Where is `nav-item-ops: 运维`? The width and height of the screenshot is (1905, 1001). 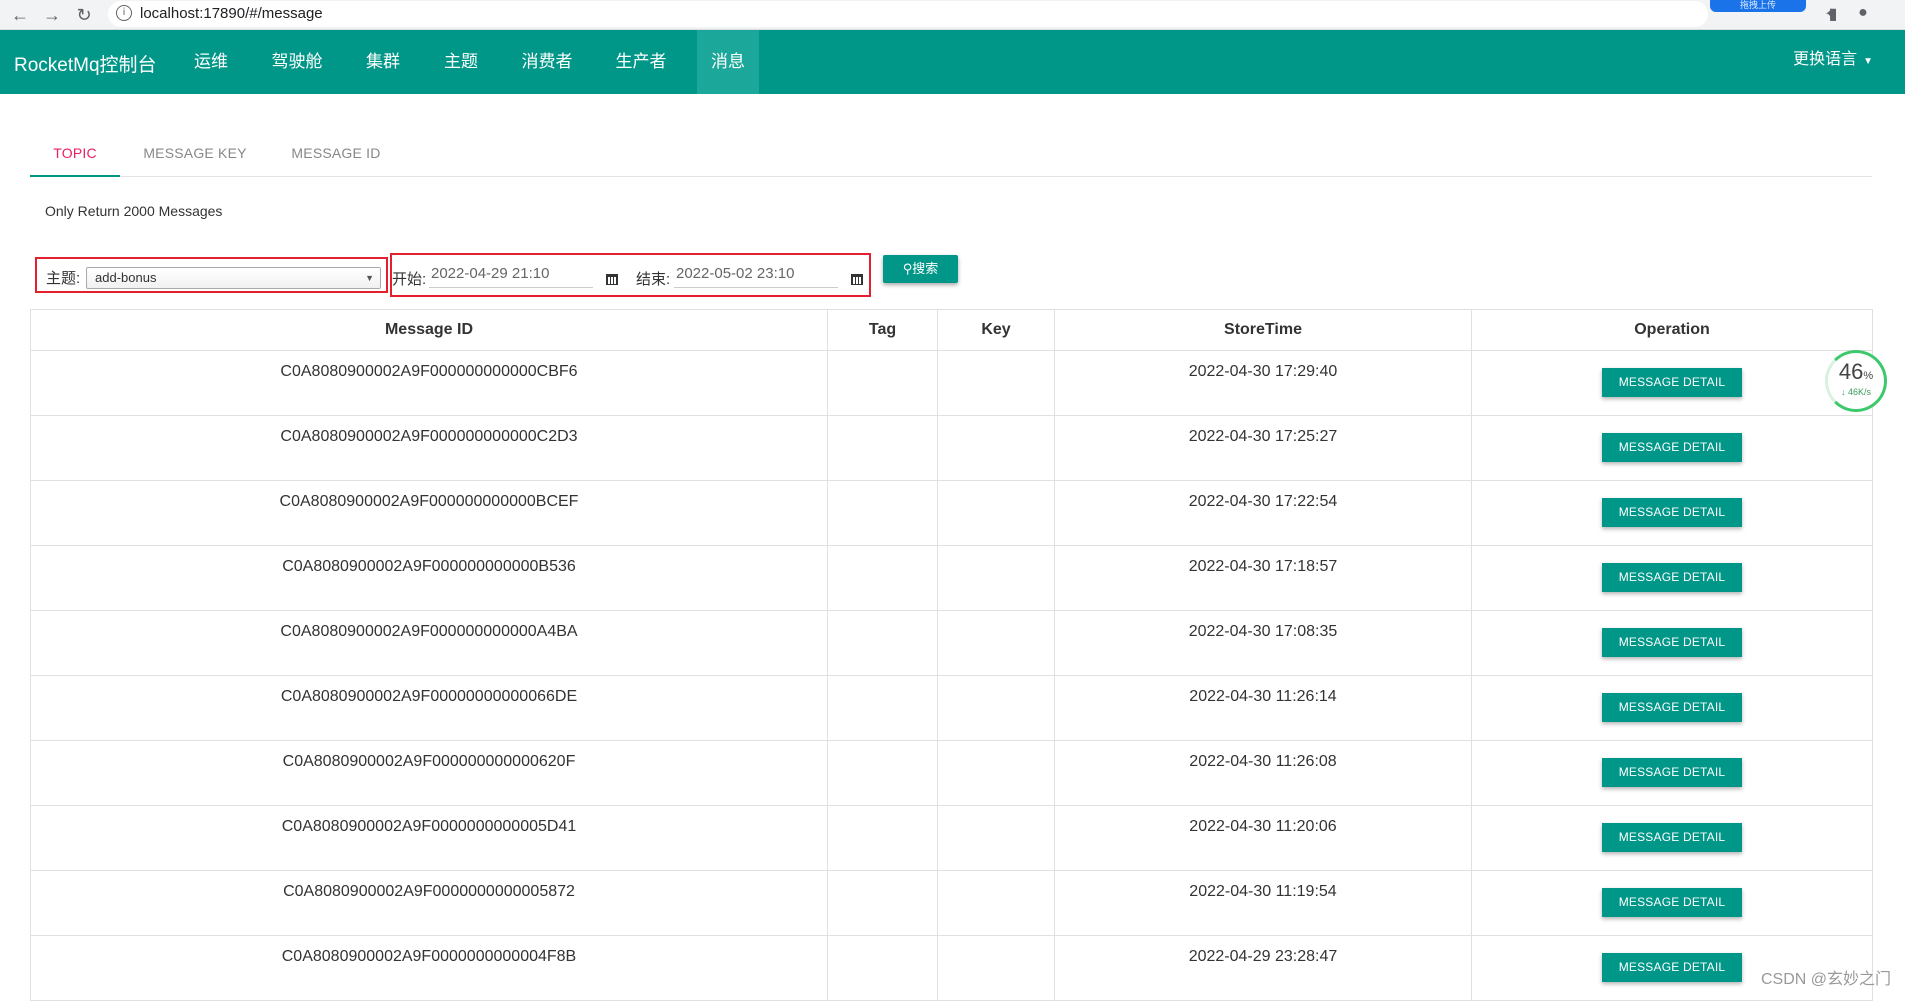
nav-item-ops: 运维 is located at coordinates (211, 62).